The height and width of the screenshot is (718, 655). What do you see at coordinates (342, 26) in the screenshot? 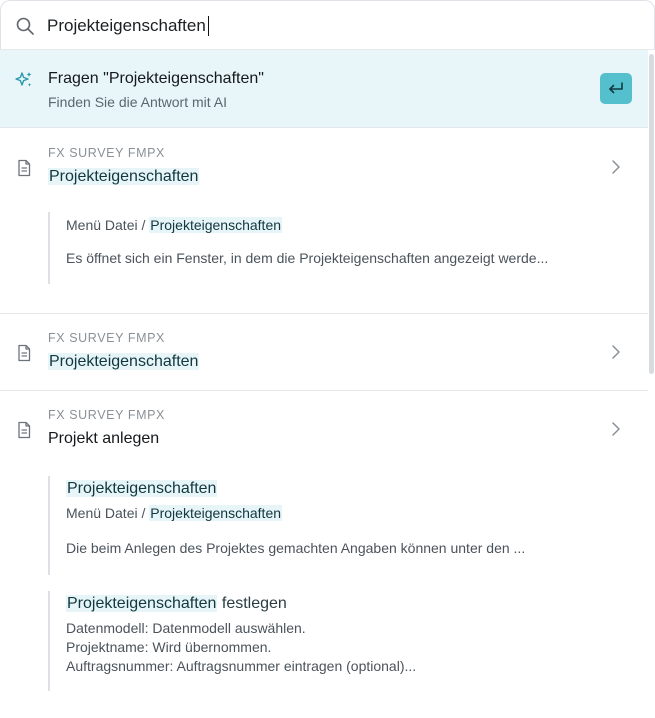
I see `search-input` at bounding box center [342, 26].